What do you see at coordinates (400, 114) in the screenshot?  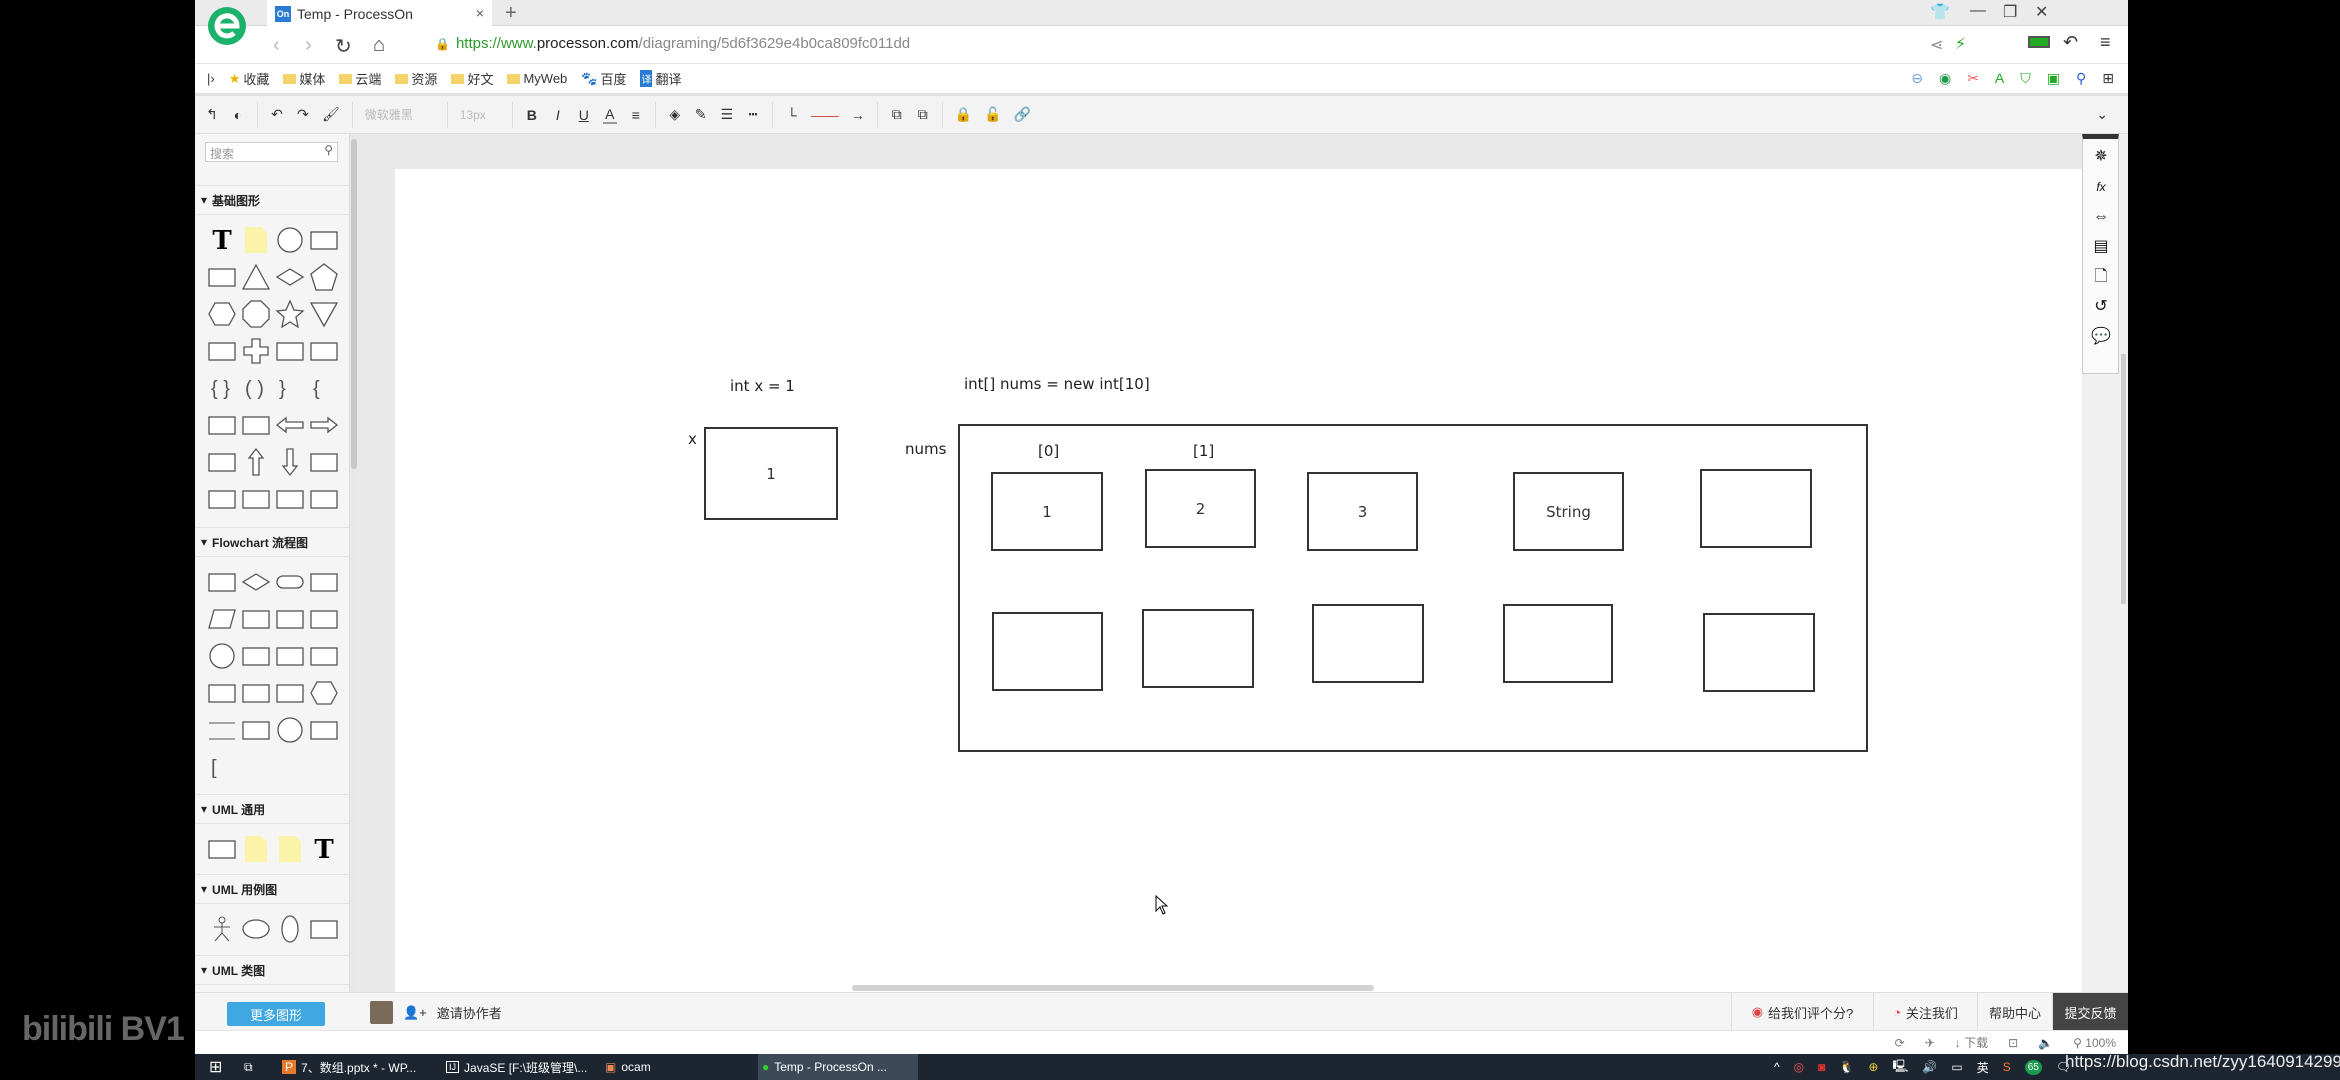 I see `font-family-select: 微软雅黑` at bounding box center [400, 114].